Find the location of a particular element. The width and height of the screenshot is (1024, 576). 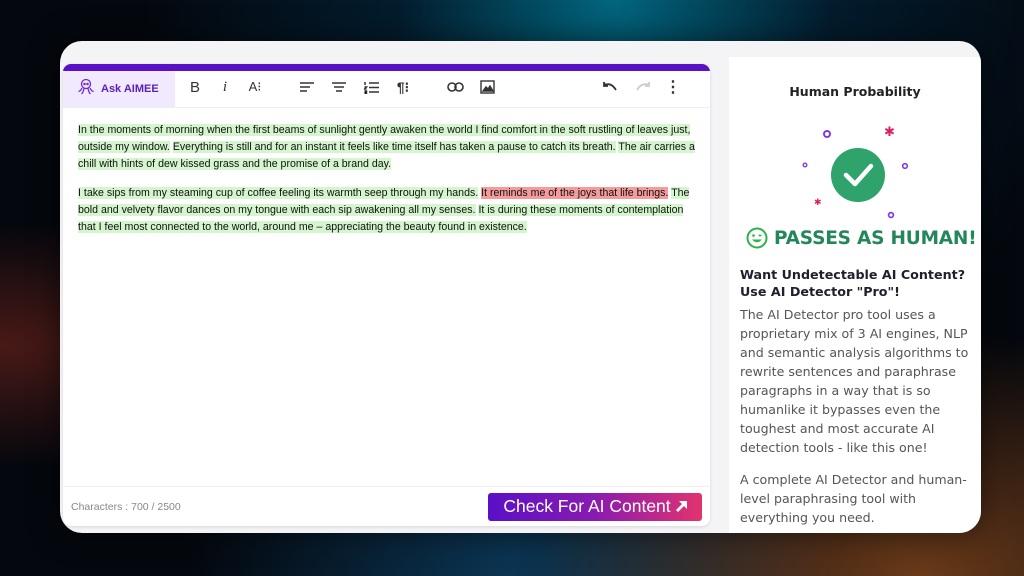

italic-icon: i is located at coordinates (225, 86).